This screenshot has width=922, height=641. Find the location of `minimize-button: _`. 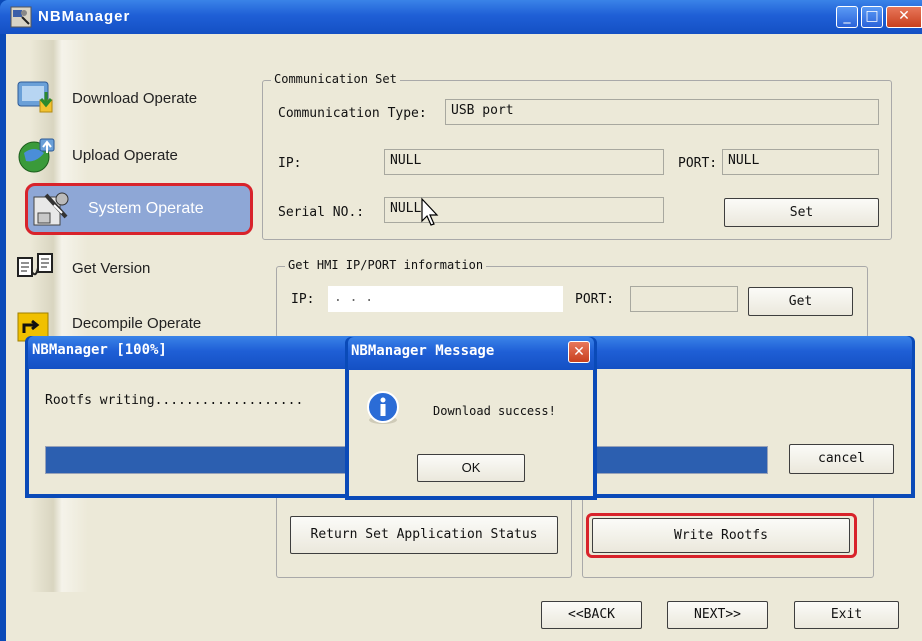

minimize-button: _ is located at coordinates (847, 17).